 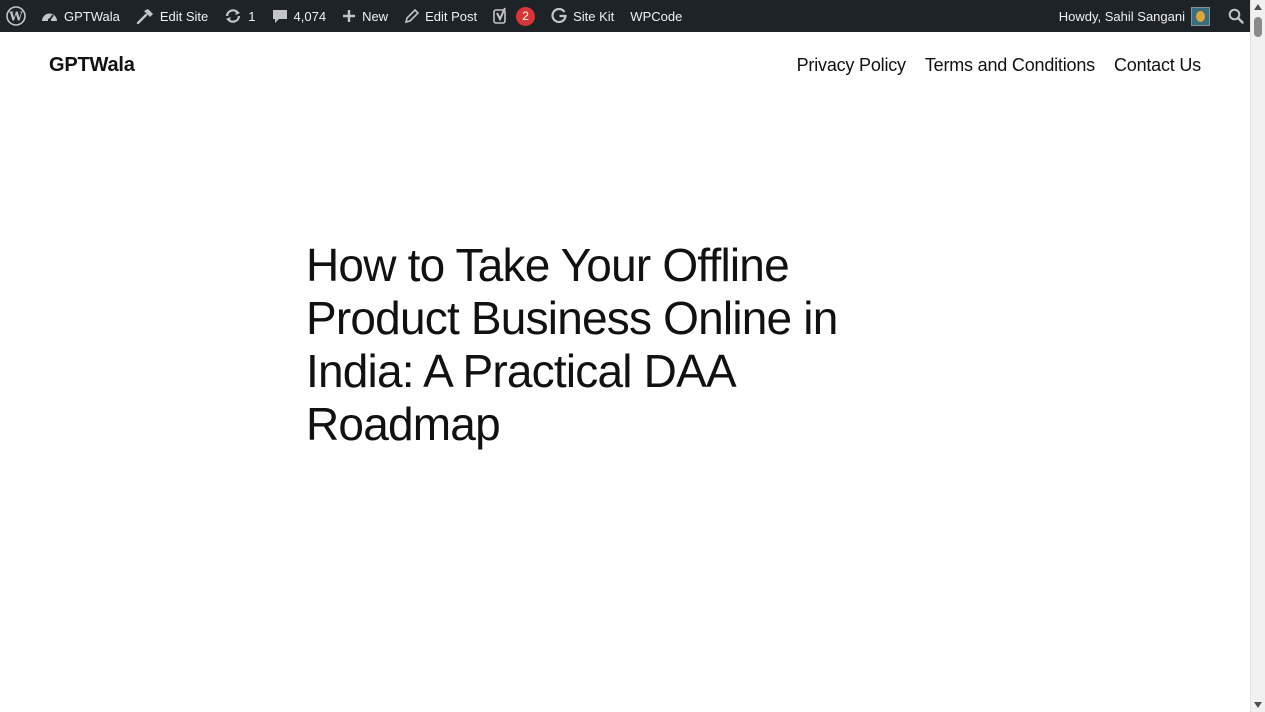 What do you see at coordinates (412, 16) in the screenshot?
I see `pencil-icon` at bounding box center [412, 16].